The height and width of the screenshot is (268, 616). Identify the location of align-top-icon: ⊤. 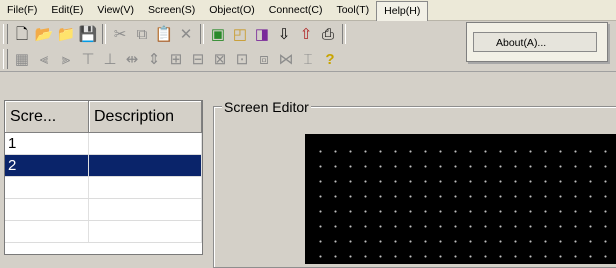
(88, 59).